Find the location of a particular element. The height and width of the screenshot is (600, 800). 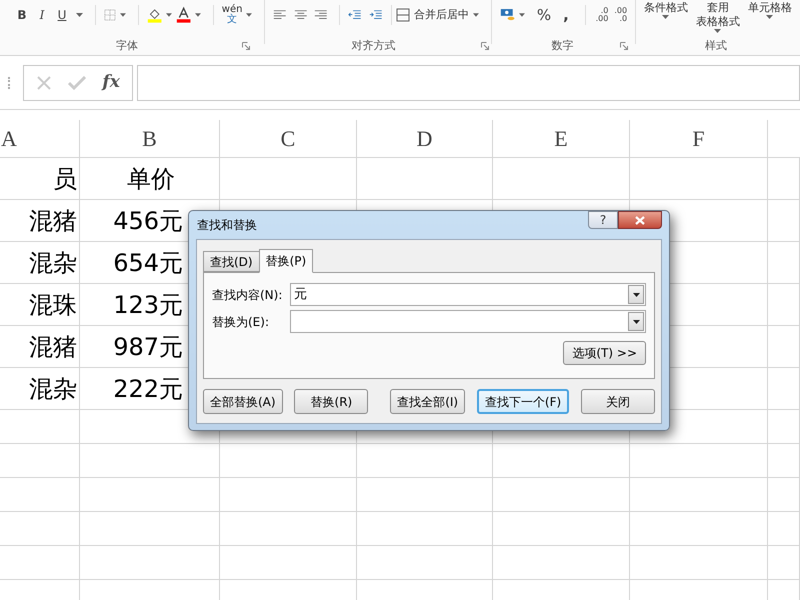

decimal-button: .00 .0 is located at coordinates (621, 15).